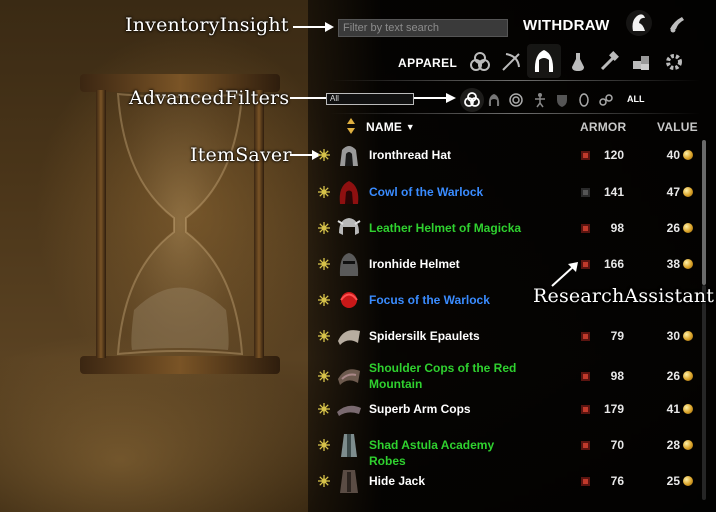 Image resolution: width=716 pixels, height=512 pixels. I want to click on item-name: Shad Astula Academy Robes, so click(432, 453).